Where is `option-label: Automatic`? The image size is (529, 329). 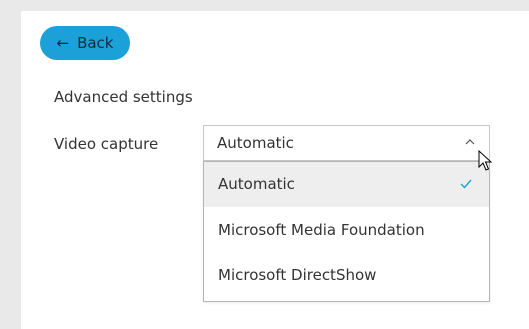
option-label: Automatic is located at coordinates (256, 184).